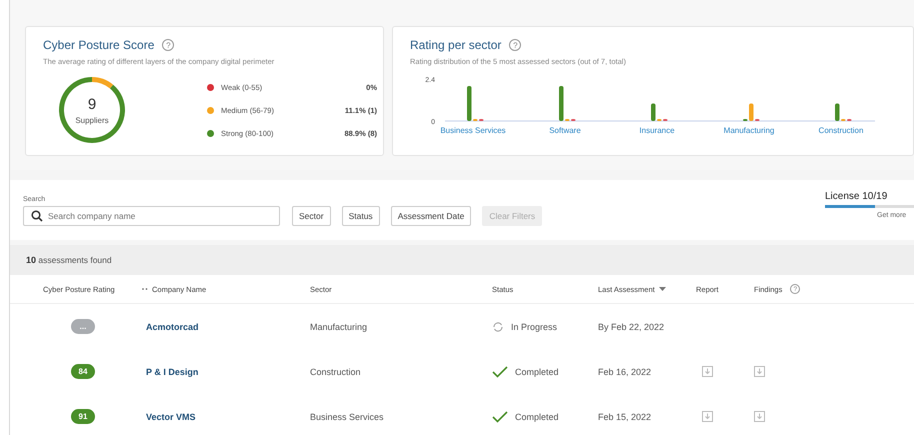 The width and height of the screenshot is (914, 435). Describe the element at coordinates (473, 130) in the screenshot. I see `category-link: Business Services` at that location.